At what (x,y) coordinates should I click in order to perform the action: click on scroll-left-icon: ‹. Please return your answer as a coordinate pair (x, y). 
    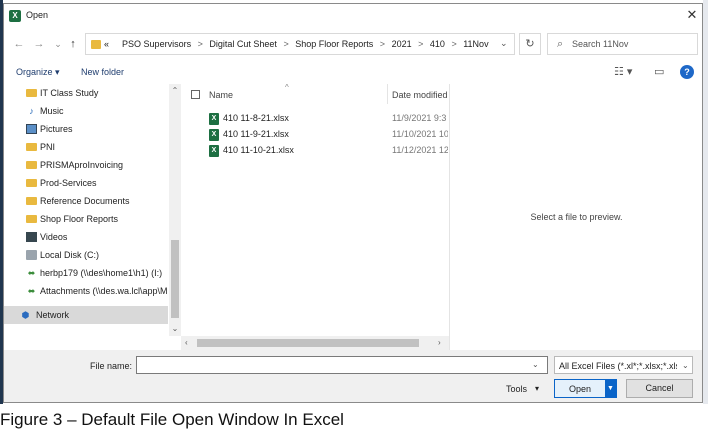
    Looking at the image, I should click on (186, 342).